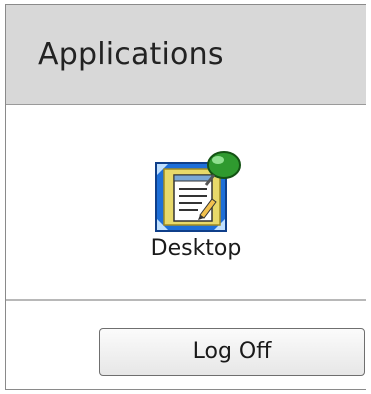  I want to click on app-label-desktop: Desktop, so click(188, 249).